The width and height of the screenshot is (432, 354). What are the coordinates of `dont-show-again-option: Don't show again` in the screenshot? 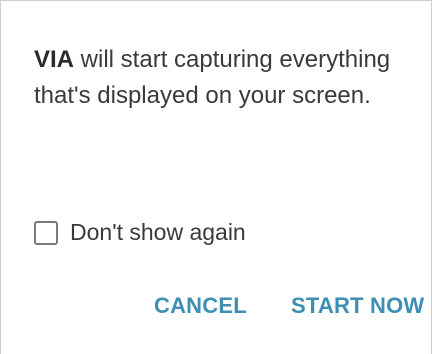 It's located at (140, 232).